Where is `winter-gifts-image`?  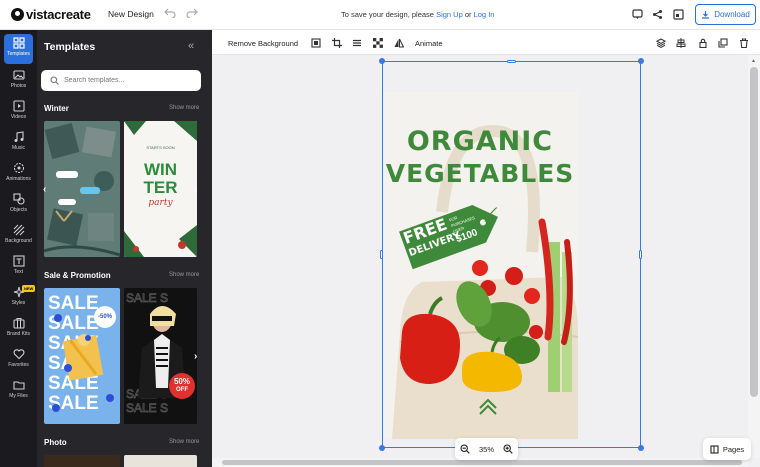 winter-gifts-image is located at coordinates (82, 189).